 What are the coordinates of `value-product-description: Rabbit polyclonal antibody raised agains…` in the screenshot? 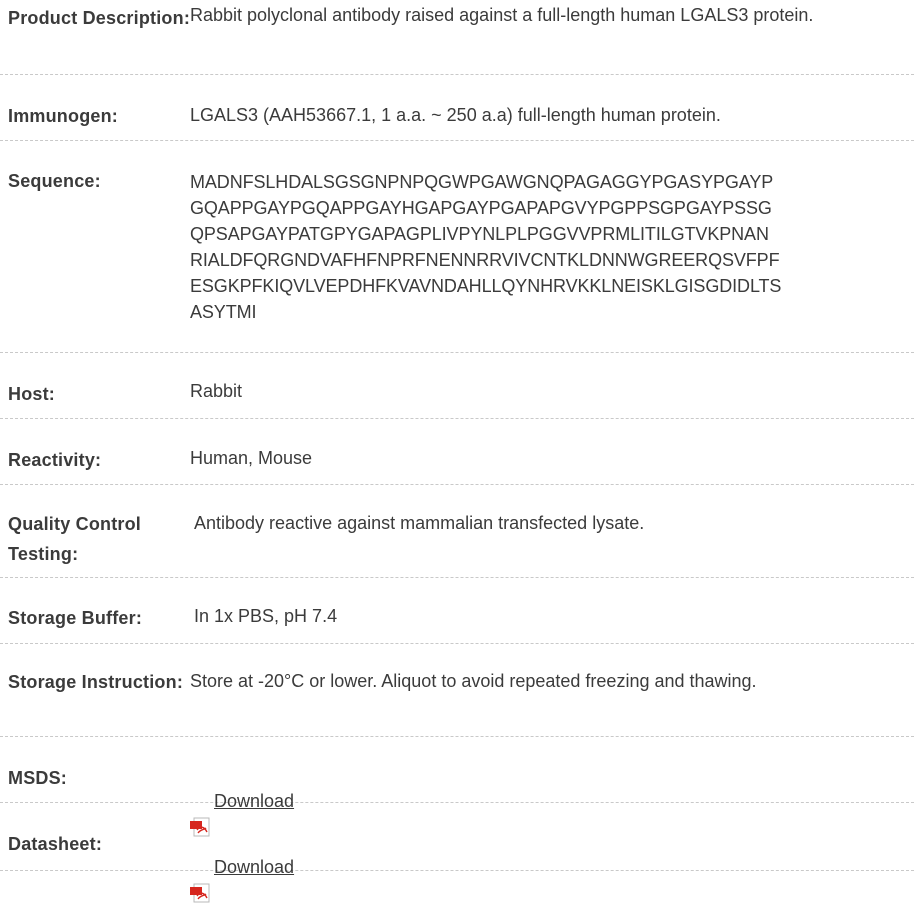 It's located at (502, 15).